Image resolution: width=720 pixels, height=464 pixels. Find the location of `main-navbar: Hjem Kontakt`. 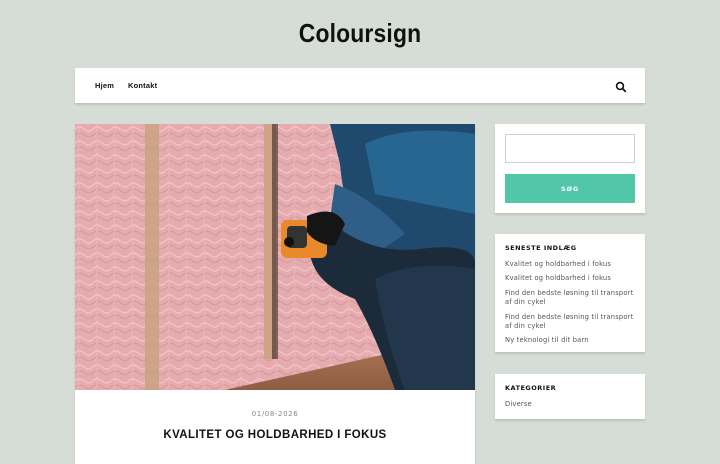

main-navbar: Hjem Kontakt is located at coordinates (360, 85).